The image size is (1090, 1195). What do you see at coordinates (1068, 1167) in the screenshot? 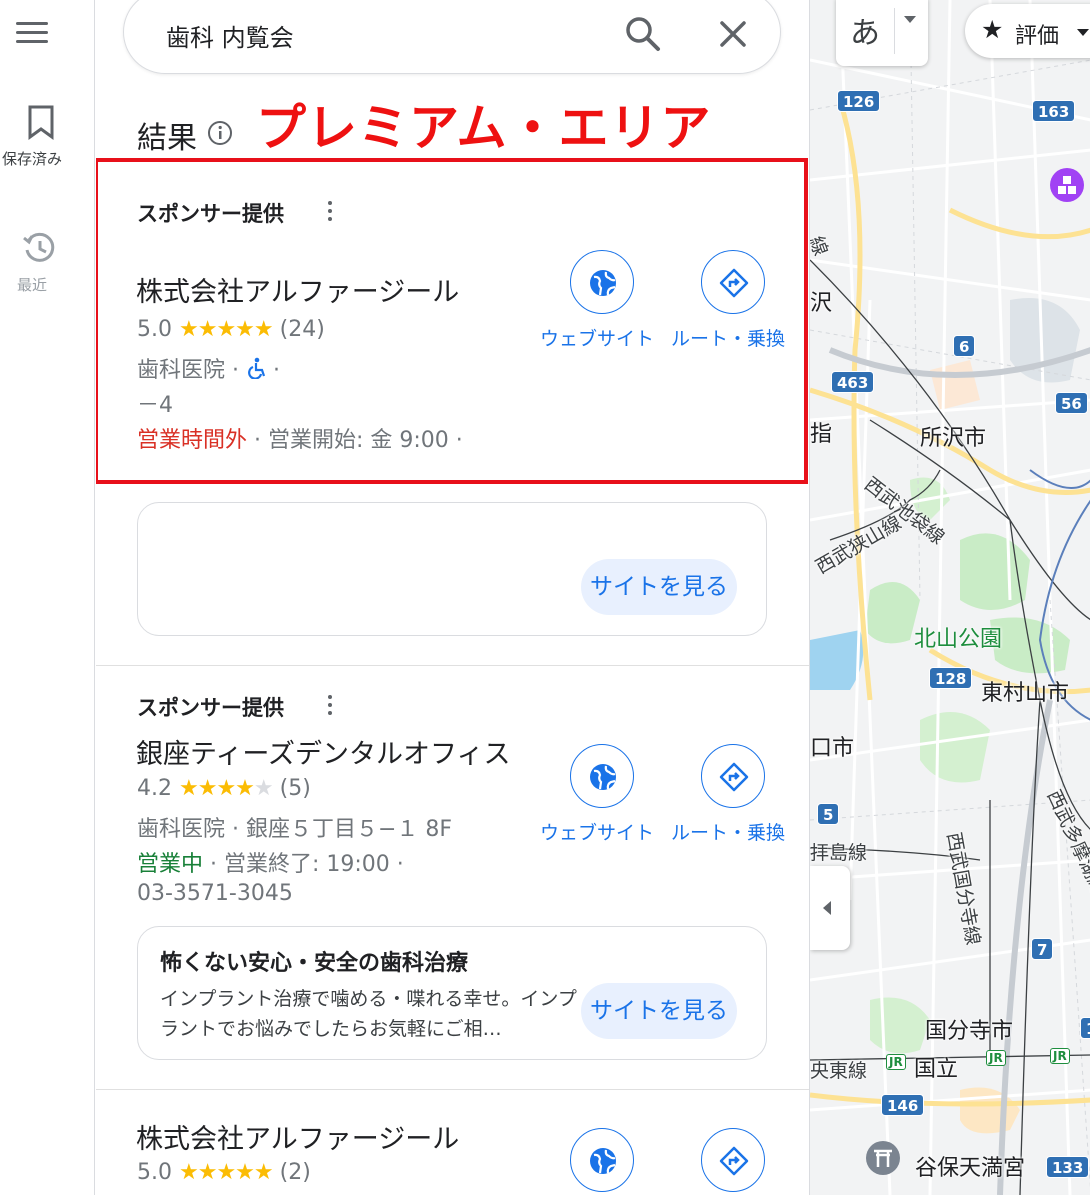
I see `route-badge: 133` at bounding box center [1068, 1167].